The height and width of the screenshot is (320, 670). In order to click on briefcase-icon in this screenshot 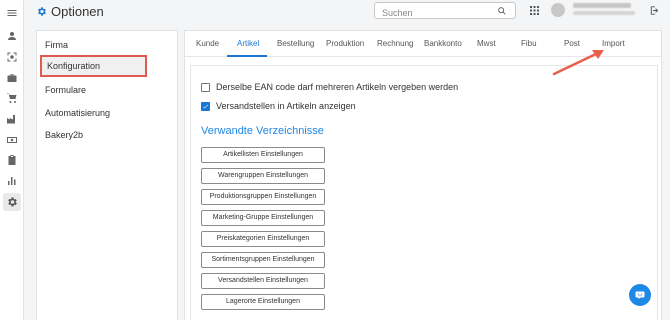, I will do `click(12, 78)`.